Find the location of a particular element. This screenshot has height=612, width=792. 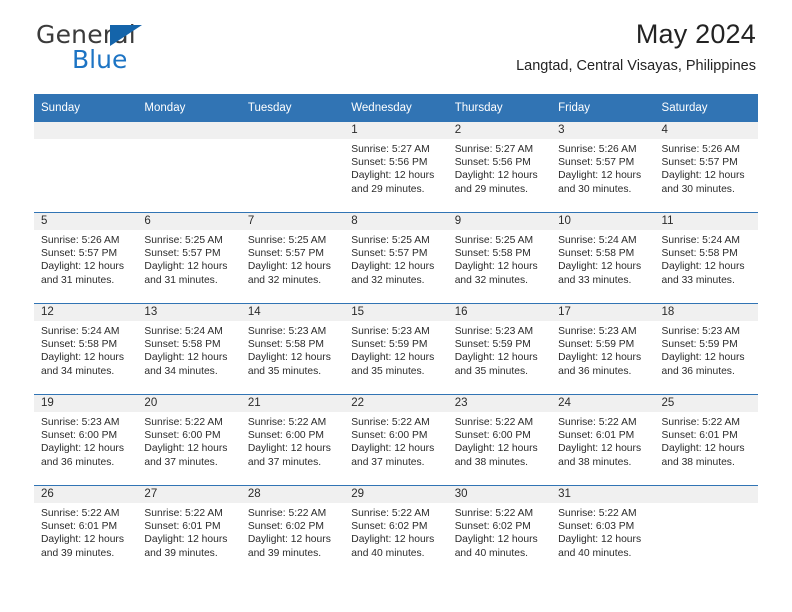

day-number: 27 is located at coordinates (189, 494).